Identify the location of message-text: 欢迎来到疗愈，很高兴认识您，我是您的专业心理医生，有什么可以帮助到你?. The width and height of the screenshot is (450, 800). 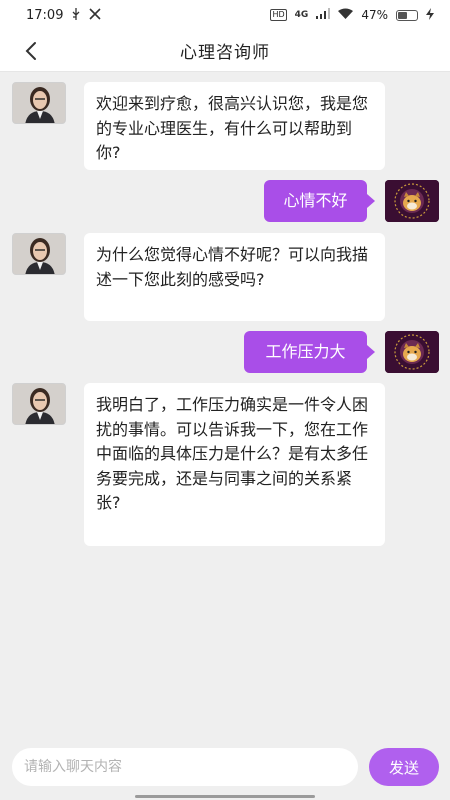
(232, 128).